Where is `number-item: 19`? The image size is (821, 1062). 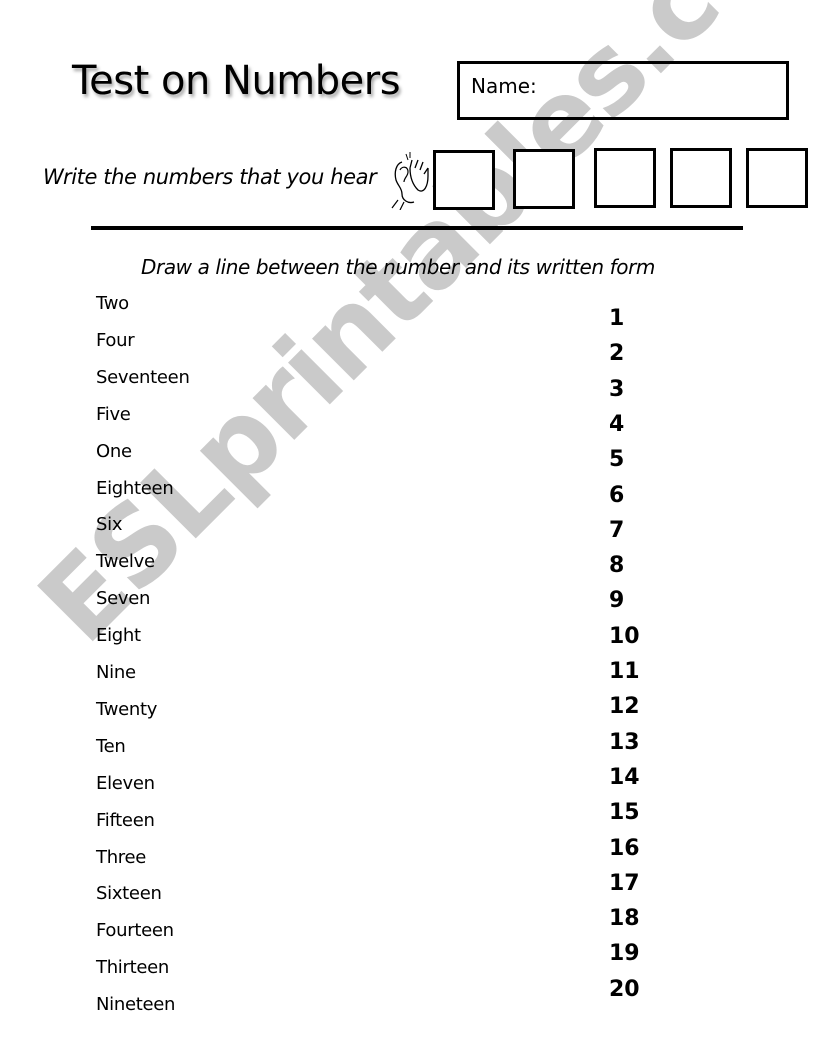 number-item: 19 is located at coordinates (624, 954).